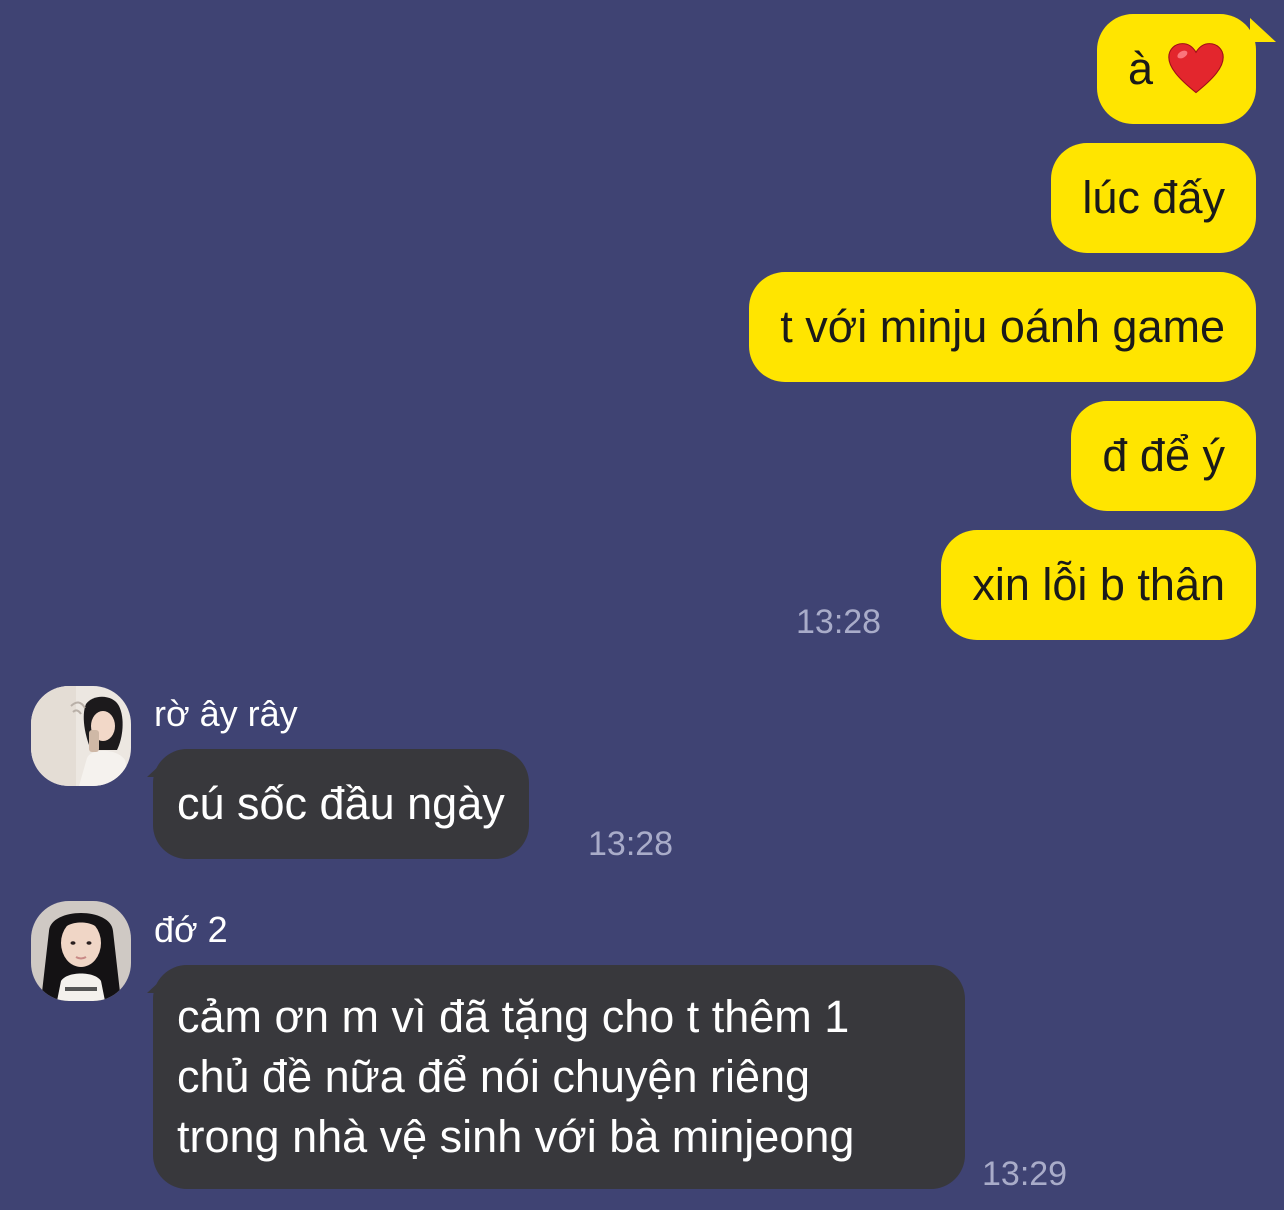 The height and width of the screenshot is (1210, 1284). What do you see at coordinates (1263, 30) in the screenshot?
I see `bubble-tail` at bounding box center [1263, 30].